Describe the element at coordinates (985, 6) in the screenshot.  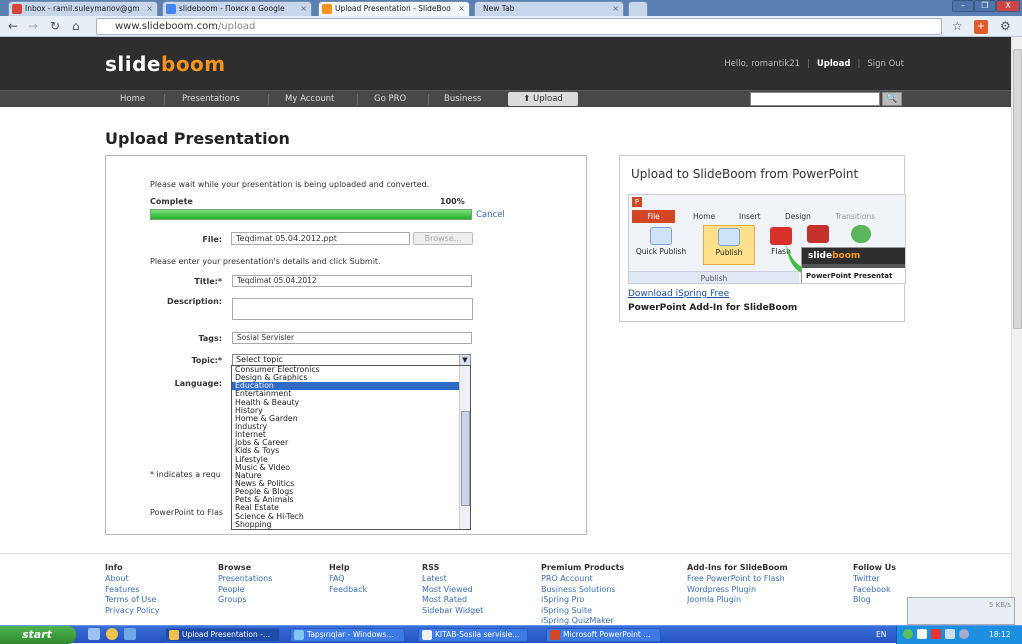
I see `maximize-button: ❐` at that location.